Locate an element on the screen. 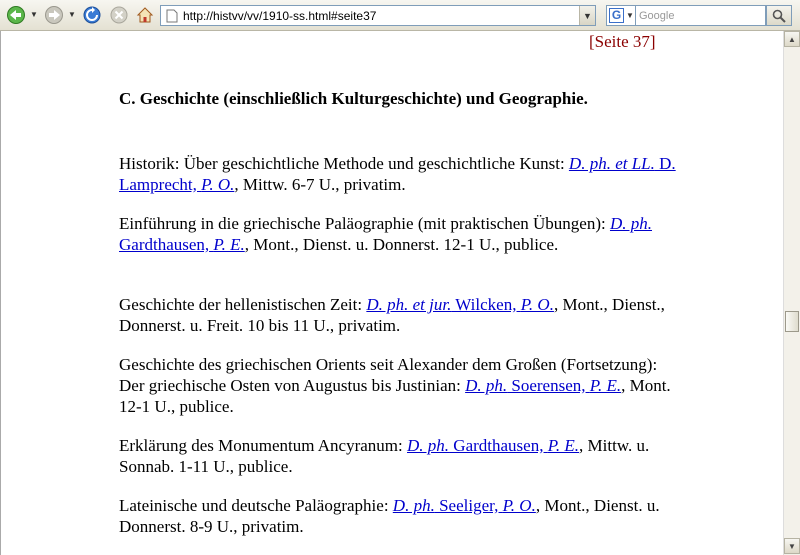 This screenshot has width=800, height=555. search-engine-selector: G ▼ is located at coordinates (621, 15).